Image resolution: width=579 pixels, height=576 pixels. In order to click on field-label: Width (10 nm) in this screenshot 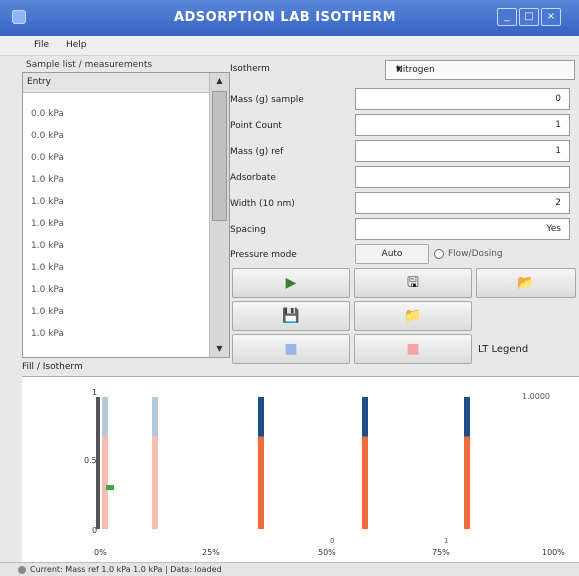, I will do `click(262, 204)`.